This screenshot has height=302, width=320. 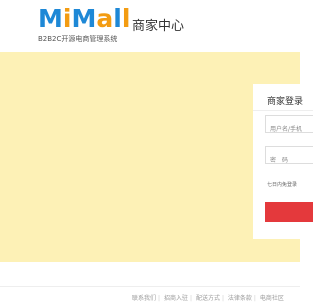 What do you see at coordinates (150, 286) in the screenshot?
I see `footer-divider` at bounding box center [150, 286].